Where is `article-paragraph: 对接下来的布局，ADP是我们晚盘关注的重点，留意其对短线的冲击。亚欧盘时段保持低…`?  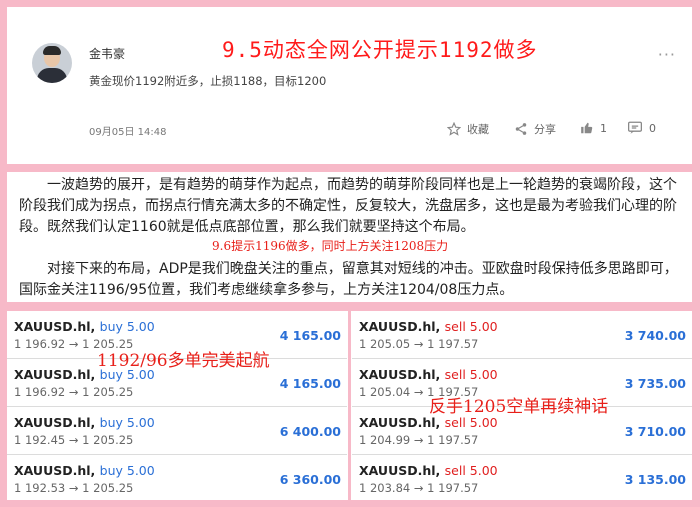
article-paragraph: 对接下来的布局，ADP是我们晚盘关注的重点，留意其对短线的冲击。亚欧盘时段保持低… is located at coordinates (348, 279).